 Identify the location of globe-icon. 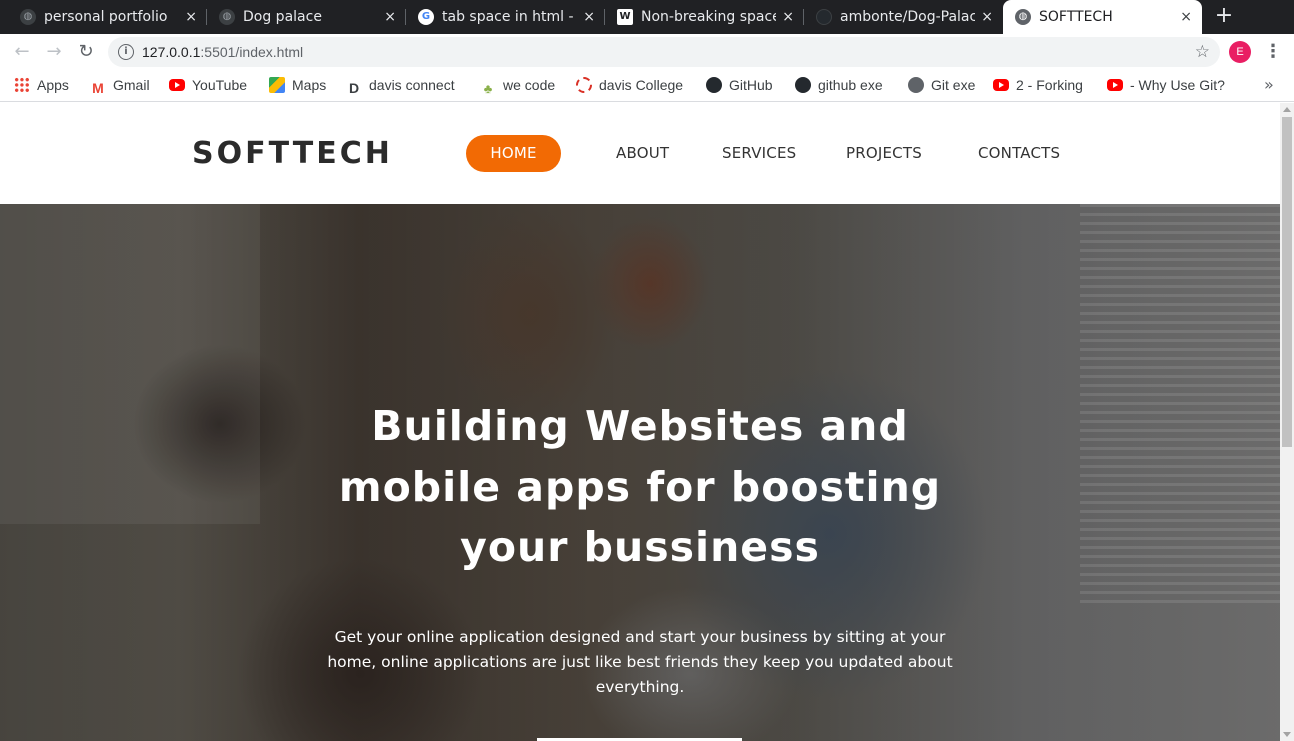
(916, 85).